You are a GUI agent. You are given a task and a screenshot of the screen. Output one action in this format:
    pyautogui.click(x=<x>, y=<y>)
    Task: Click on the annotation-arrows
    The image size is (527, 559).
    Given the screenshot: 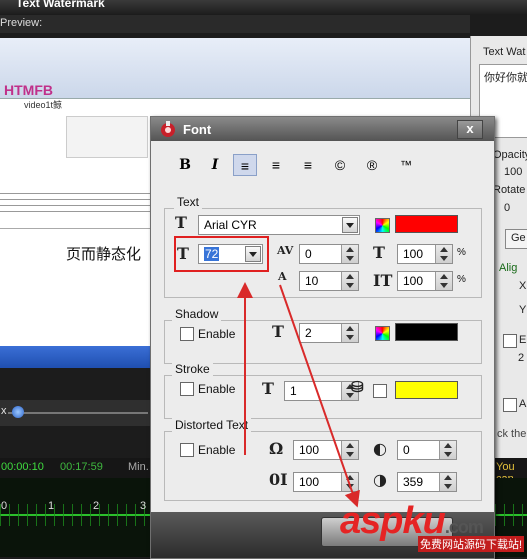 What is the action you would take?
    pyautogui.click(x=298, y=395)
    